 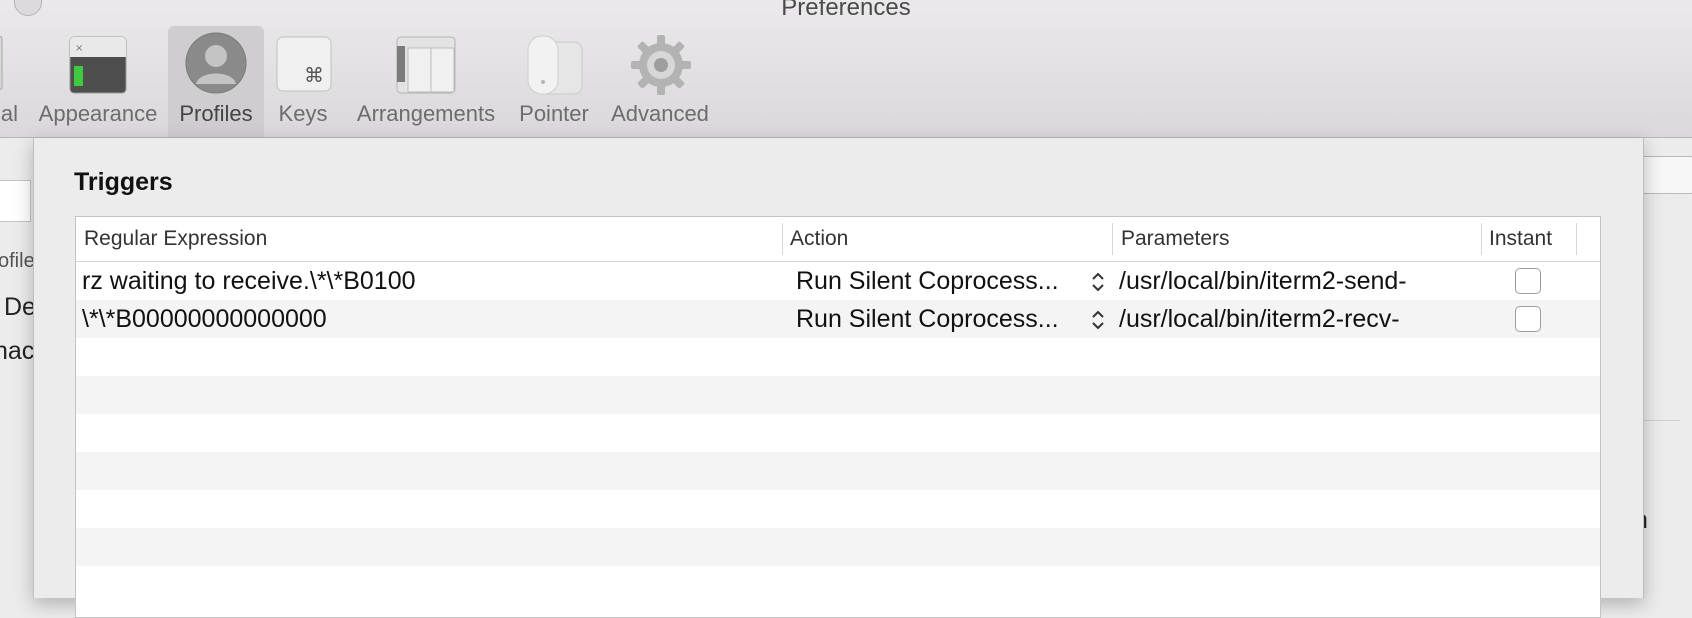 I want to click on appearance-icon: ×, so click(x=98, y=65).